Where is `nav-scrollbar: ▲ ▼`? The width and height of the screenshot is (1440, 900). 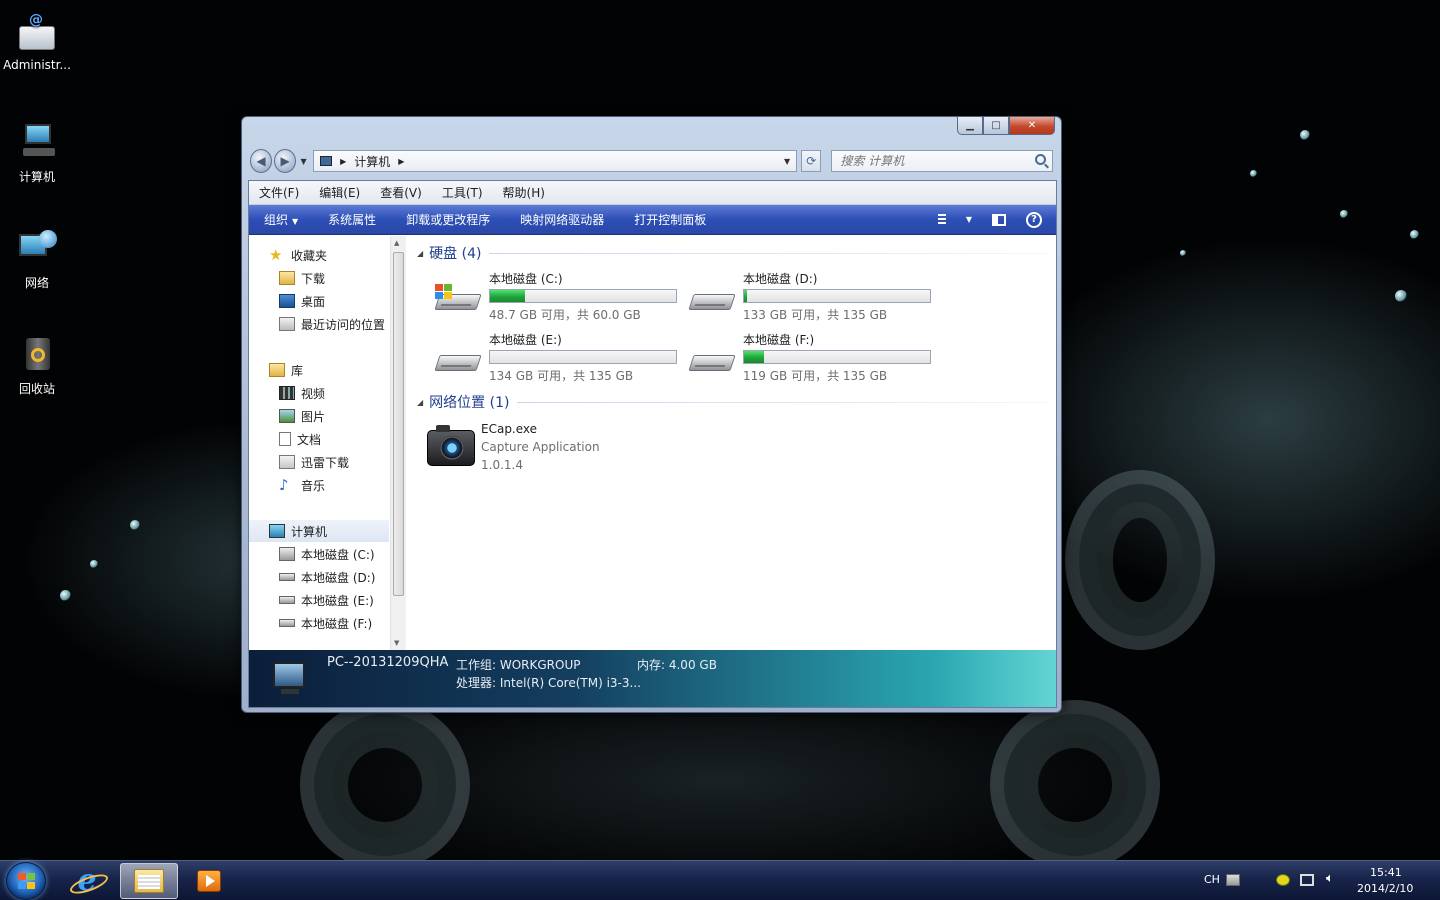 nav-scrollbar: ▲ ▼ is located at coordinates (398, 443).